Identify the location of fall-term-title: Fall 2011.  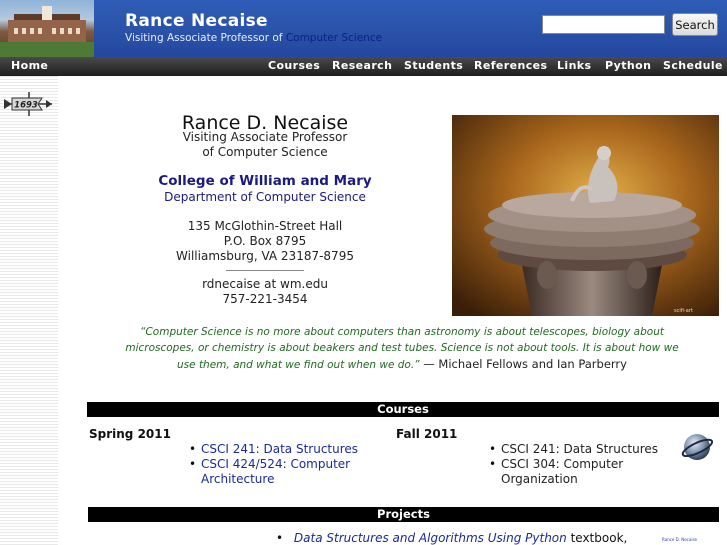
(427, 434).